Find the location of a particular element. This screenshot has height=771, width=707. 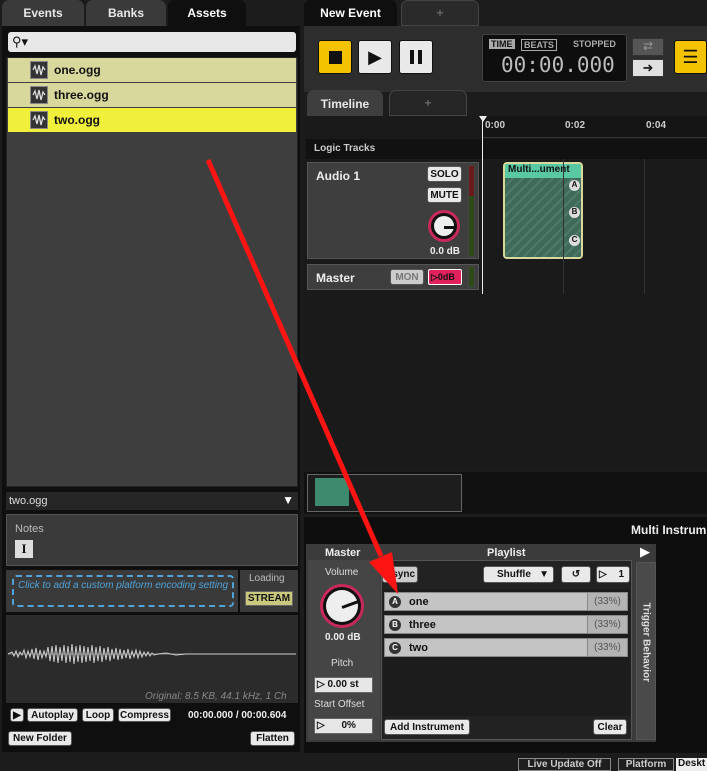

shuffle-dropdown: Shuffle ▼ is located at coordinates (518, 574).